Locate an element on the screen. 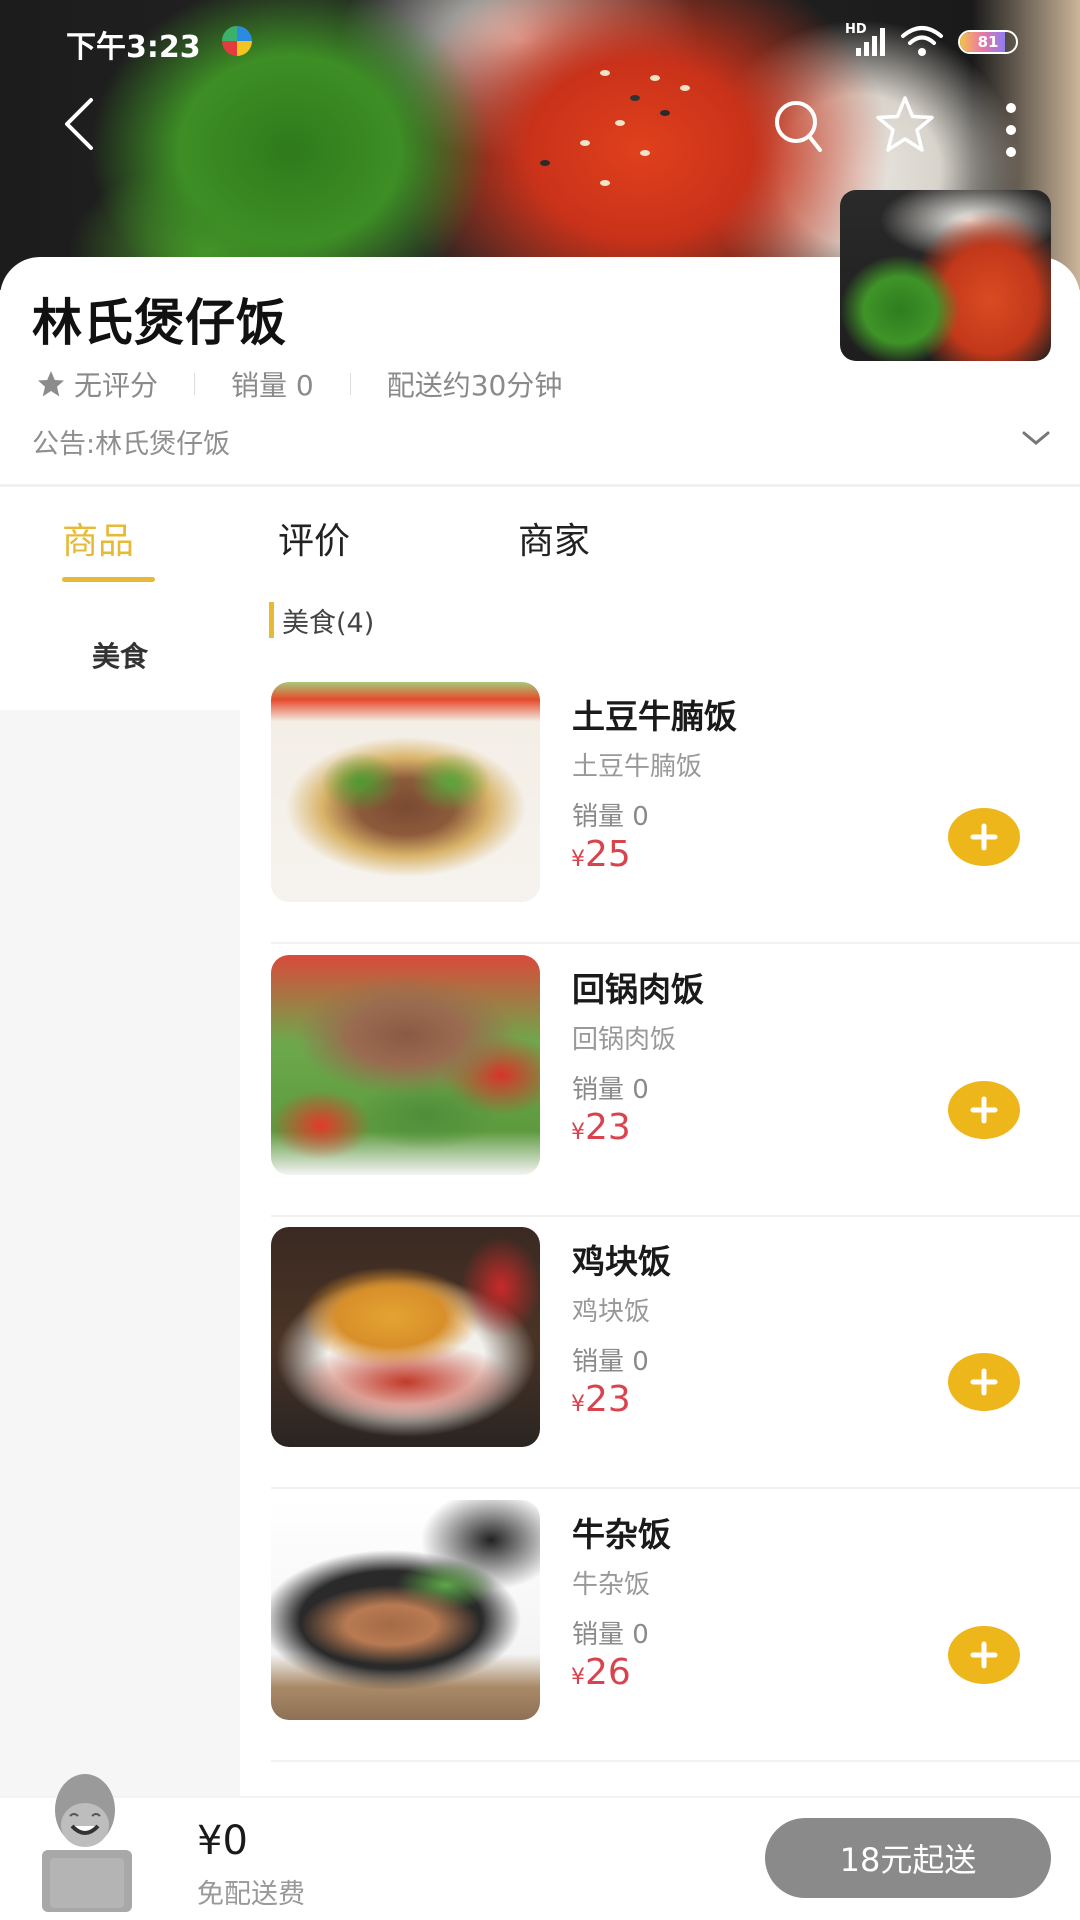  store-sales: 销量 0 is located at coordinates (272, 385).